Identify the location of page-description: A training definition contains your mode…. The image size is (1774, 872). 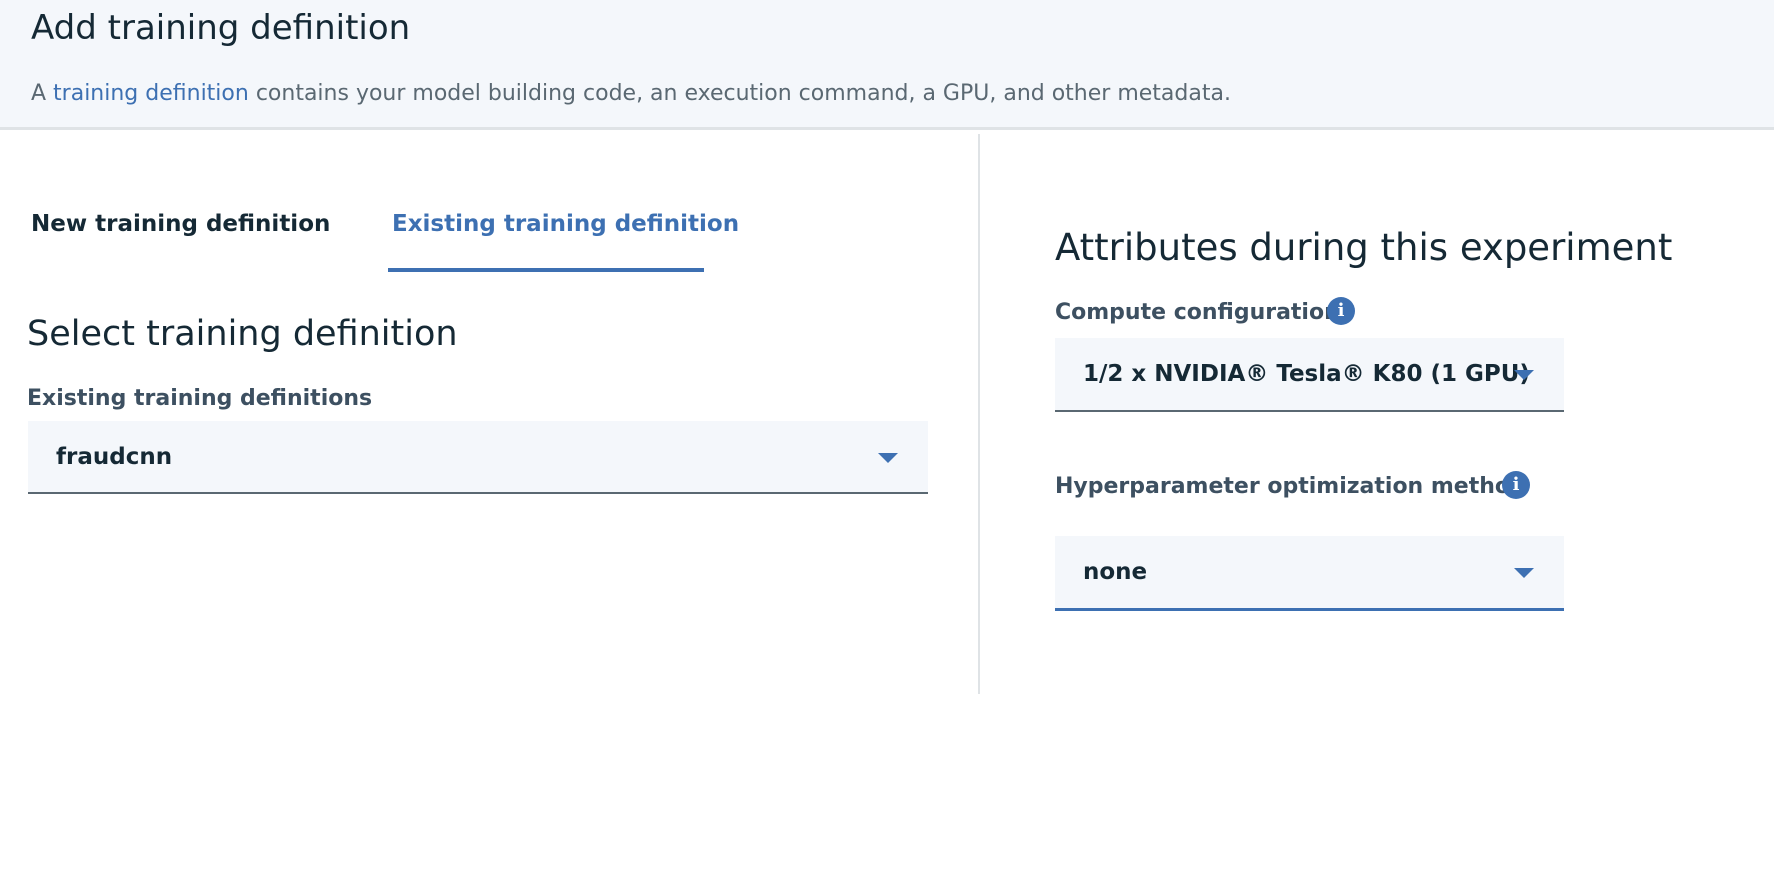
(631, 93).